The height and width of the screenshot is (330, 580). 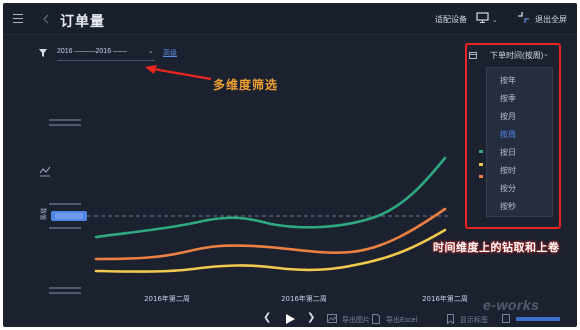 I want to click on export-excel-button: 导出Excel, so click(x=401, y=320).